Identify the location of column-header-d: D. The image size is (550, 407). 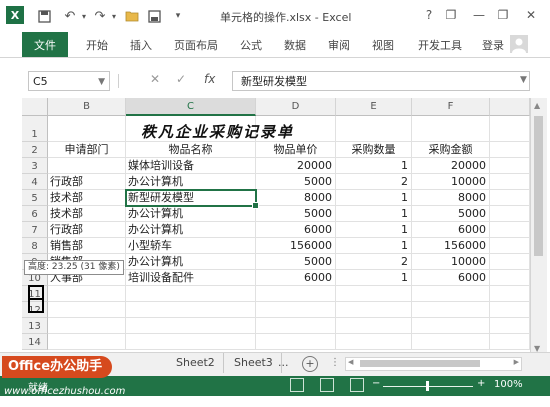
(296, 107).